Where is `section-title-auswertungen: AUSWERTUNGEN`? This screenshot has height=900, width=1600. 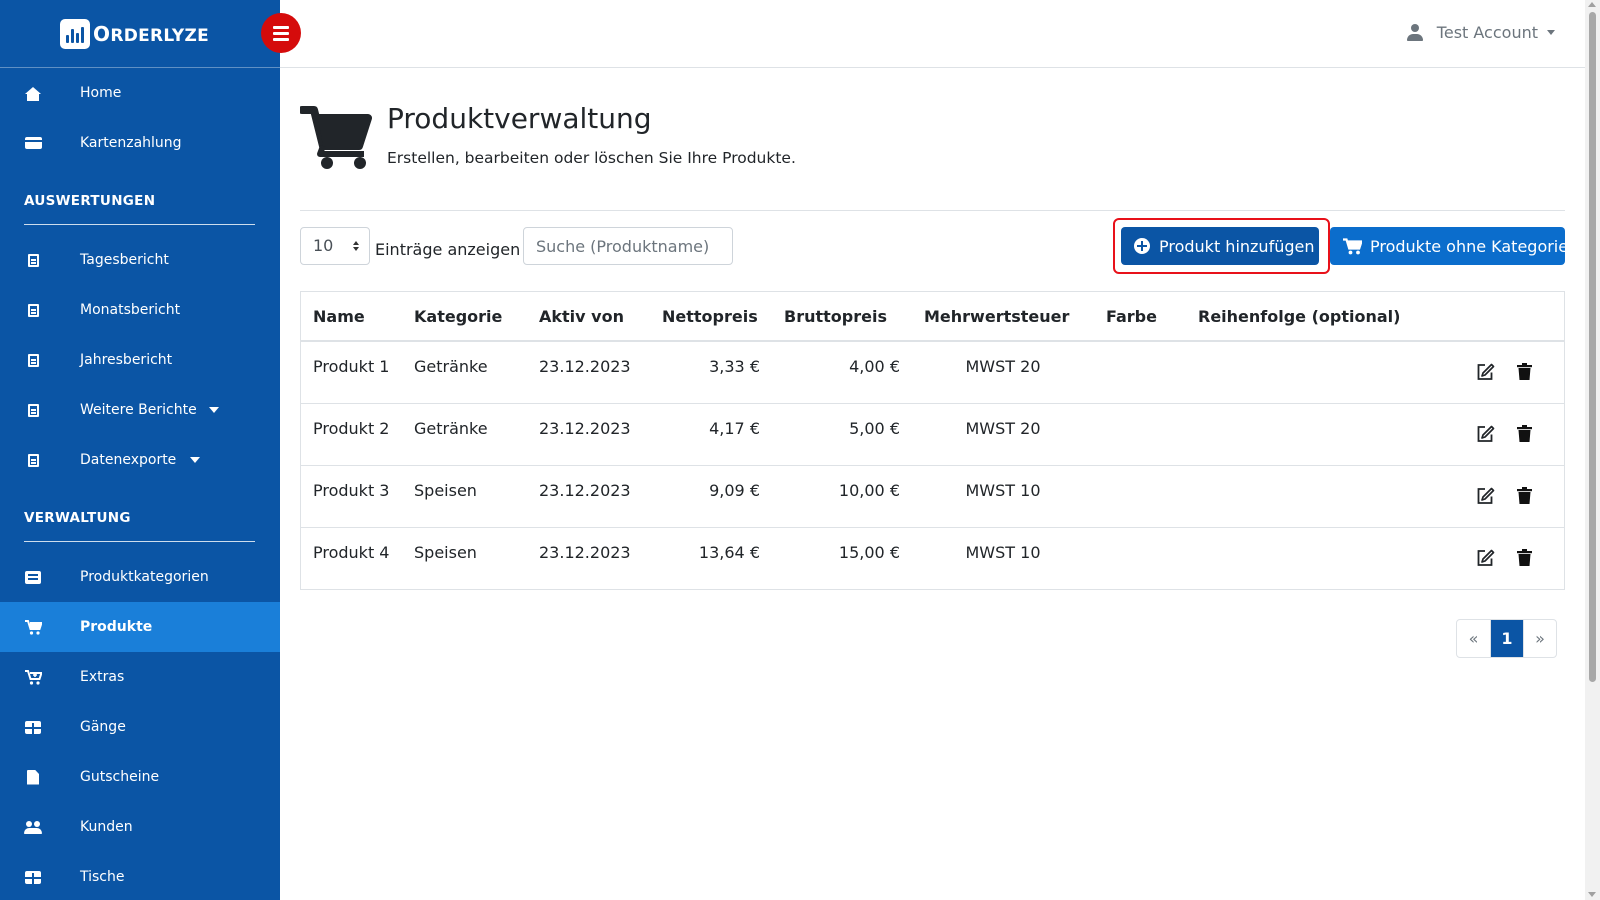 section-title-auswertungen: AUSWERTUNGEN is located at coordinates (139, 196).